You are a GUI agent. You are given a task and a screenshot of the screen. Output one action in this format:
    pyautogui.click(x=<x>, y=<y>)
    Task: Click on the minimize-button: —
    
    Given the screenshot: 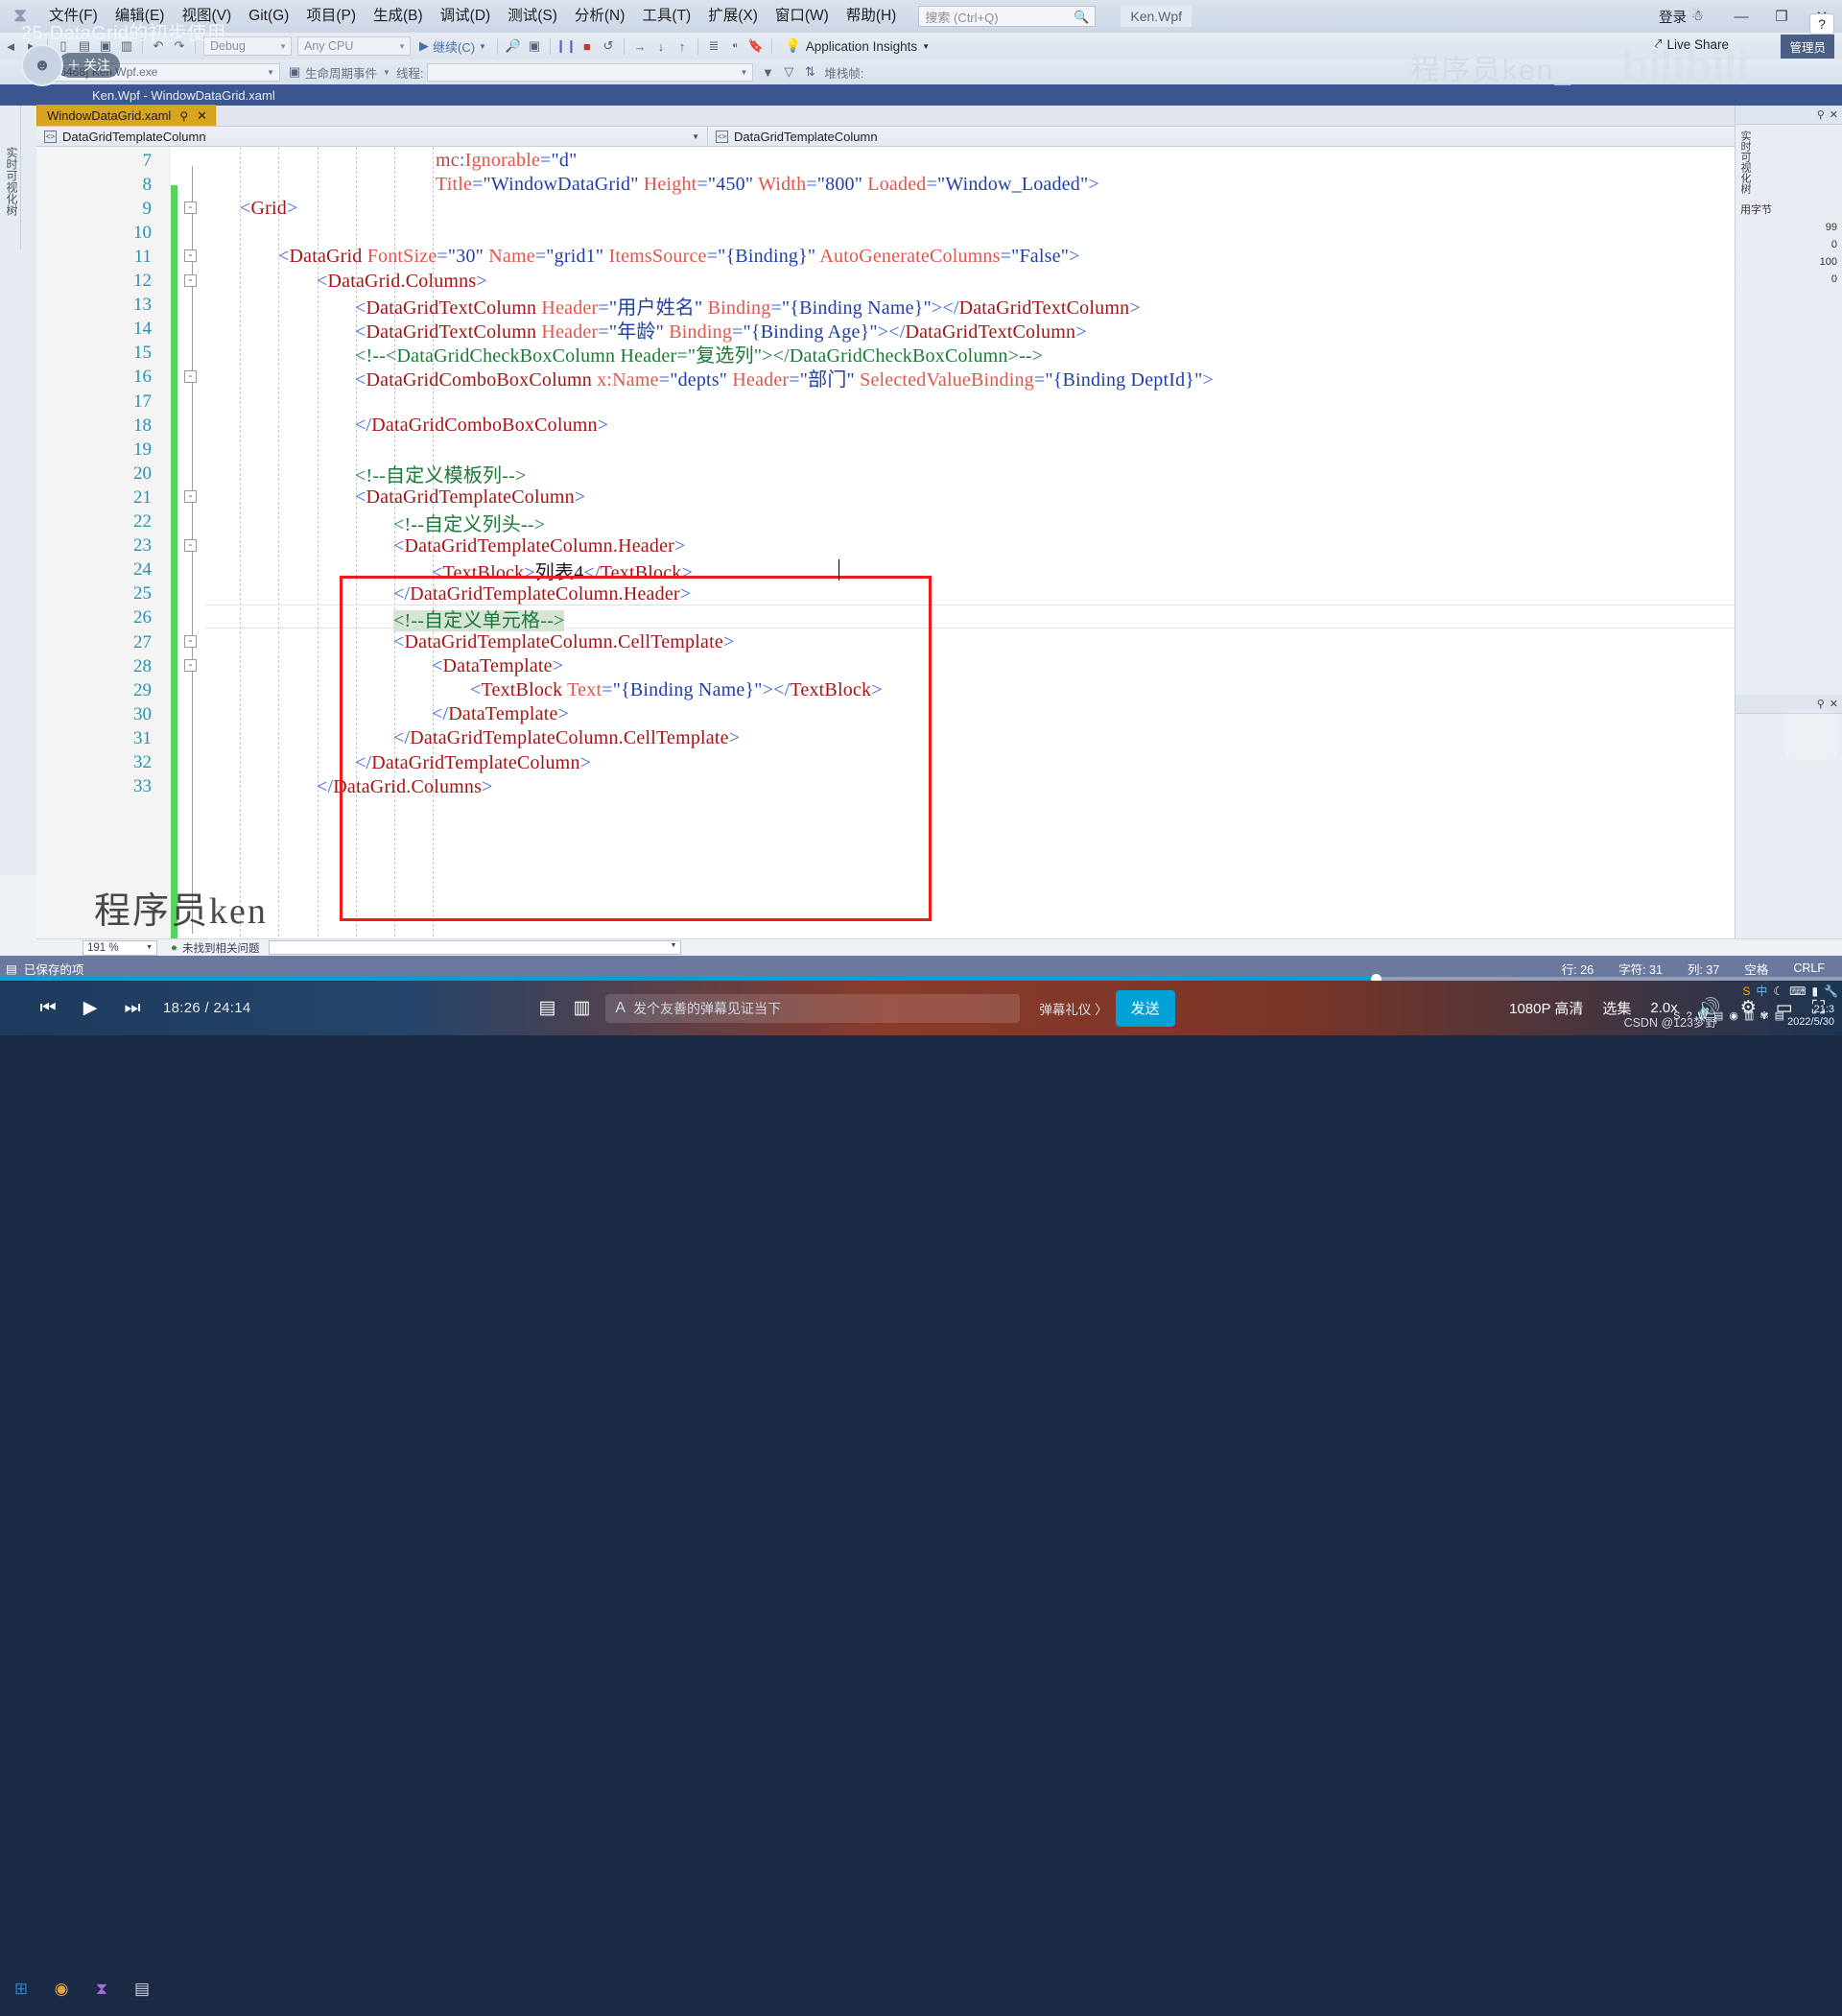 What is the action you would take?
    pyautogui.click(x=1741, y=16)
    